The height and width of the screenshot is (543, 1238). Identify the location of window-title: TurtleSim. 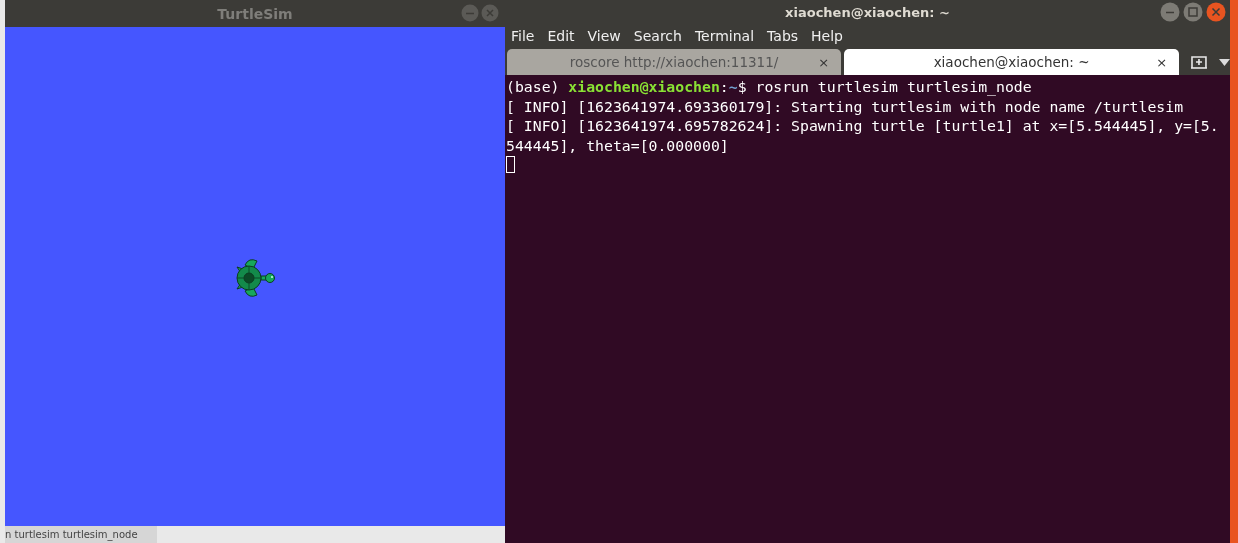
(255, 13).